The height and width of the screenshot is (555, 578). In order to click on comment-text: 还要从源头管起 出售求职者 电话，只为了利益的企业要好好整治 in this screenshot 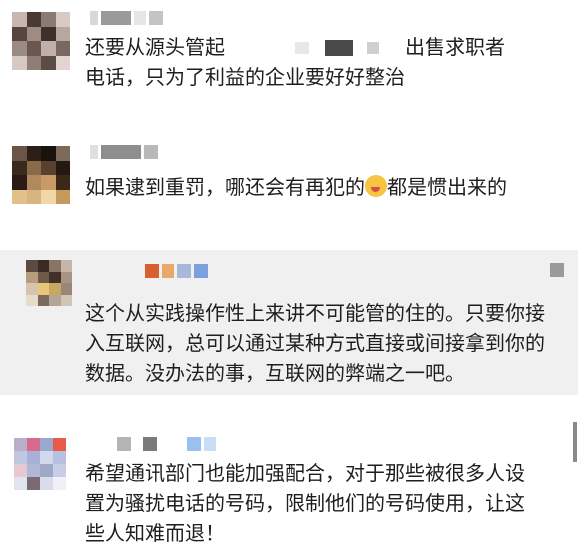, I will do `click(295, 62)`.